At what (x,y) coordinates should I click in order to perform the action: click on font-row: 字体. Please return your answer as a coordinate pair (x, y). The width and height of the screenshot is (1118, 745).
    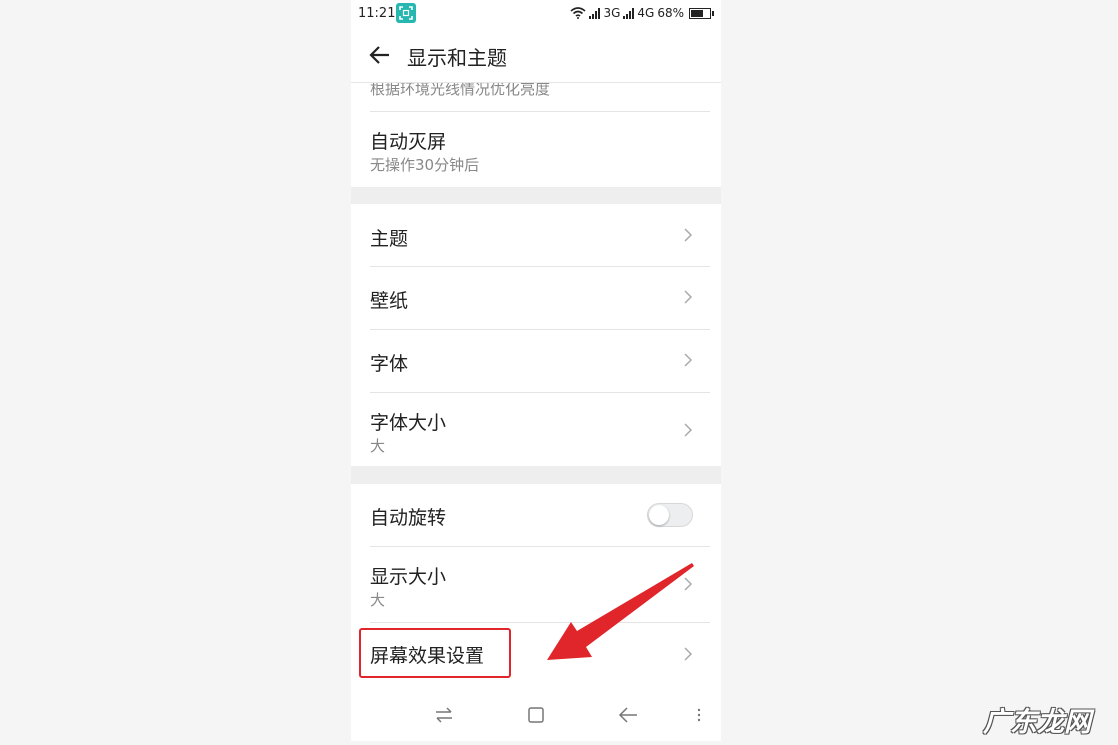
    Looking at the image, I should click on (540, 361).